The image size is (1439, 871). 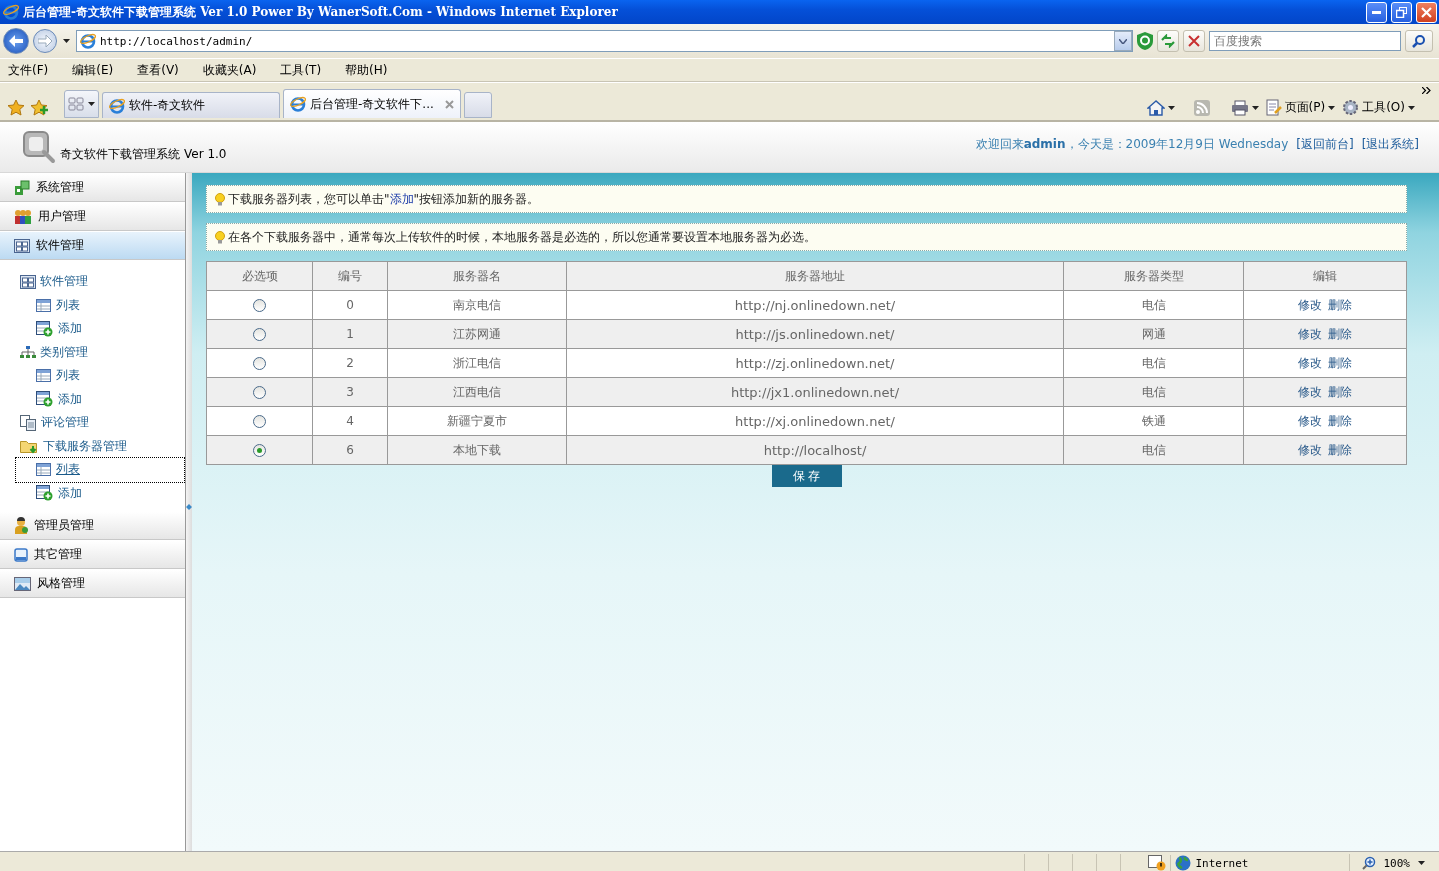 I want to click on menu-item: 收藏夹(A), so click(x=229, y=70).